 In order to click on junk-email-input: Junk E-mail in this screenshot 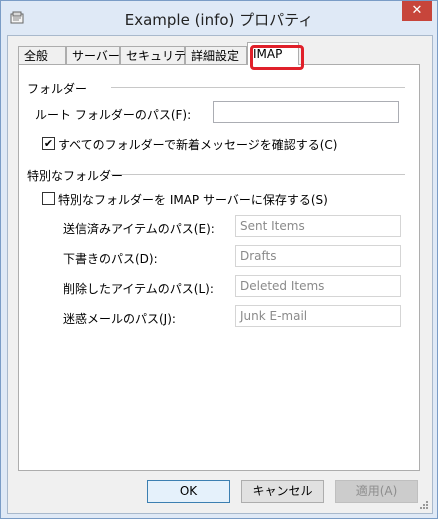, I will do `click(318, 316)`.